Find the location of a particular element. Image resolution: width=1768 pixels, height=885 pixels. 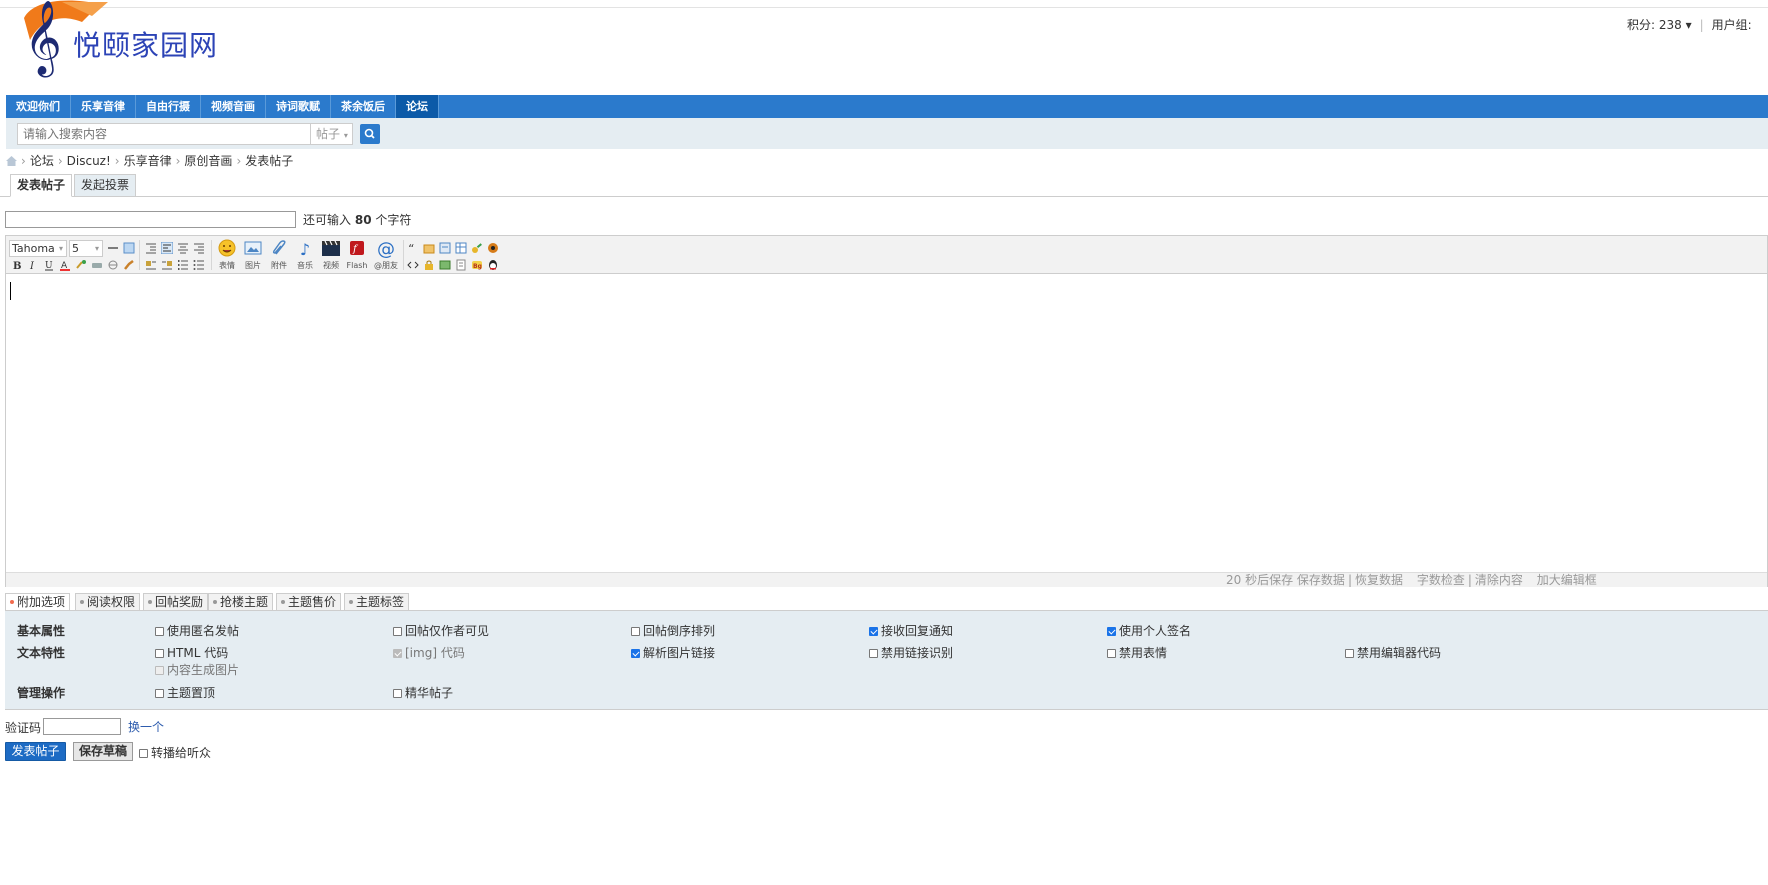

free-content-icon is located at coordinates (429, 248).